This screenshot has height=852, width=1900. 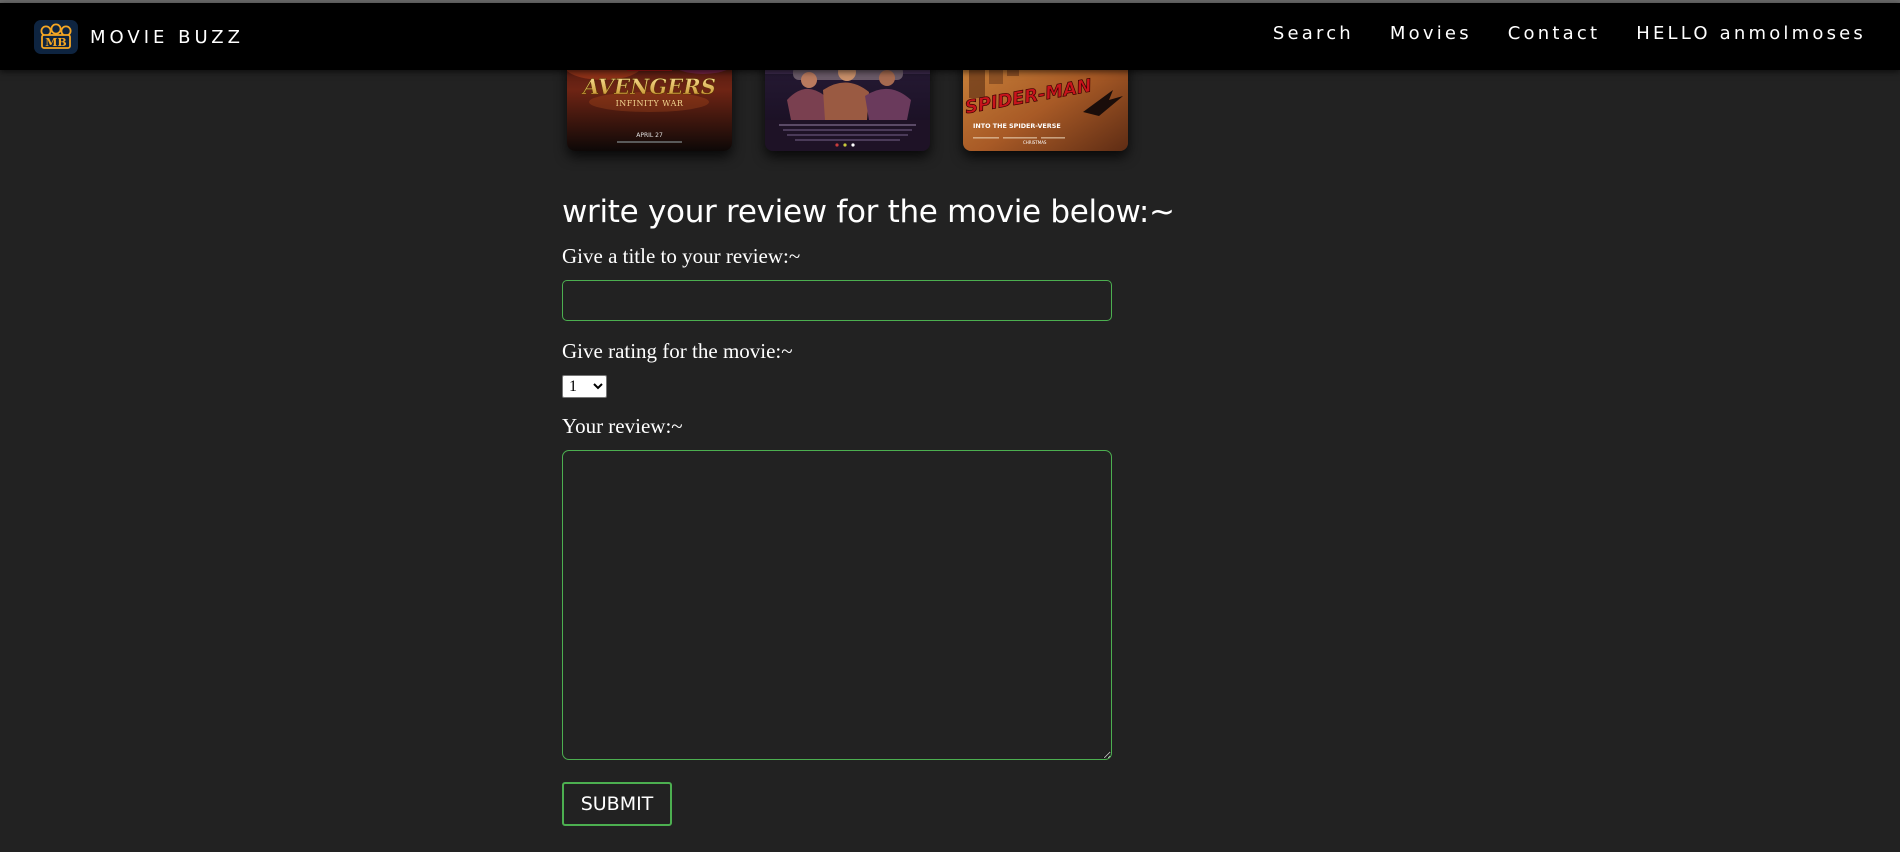 What do you see at coordinates (677, 351) in the screenshot?
I see `rating-label: Give rating for the movie:~` at bounding box center [677, 351].